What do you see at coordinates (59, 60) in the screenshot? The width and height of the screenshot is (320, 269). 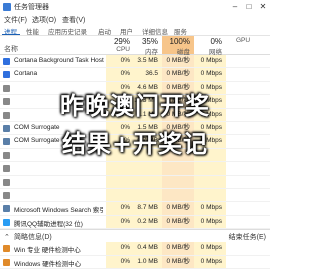 I see `process-name: Cortana Background Task Host` at bounding box center [59, 60].